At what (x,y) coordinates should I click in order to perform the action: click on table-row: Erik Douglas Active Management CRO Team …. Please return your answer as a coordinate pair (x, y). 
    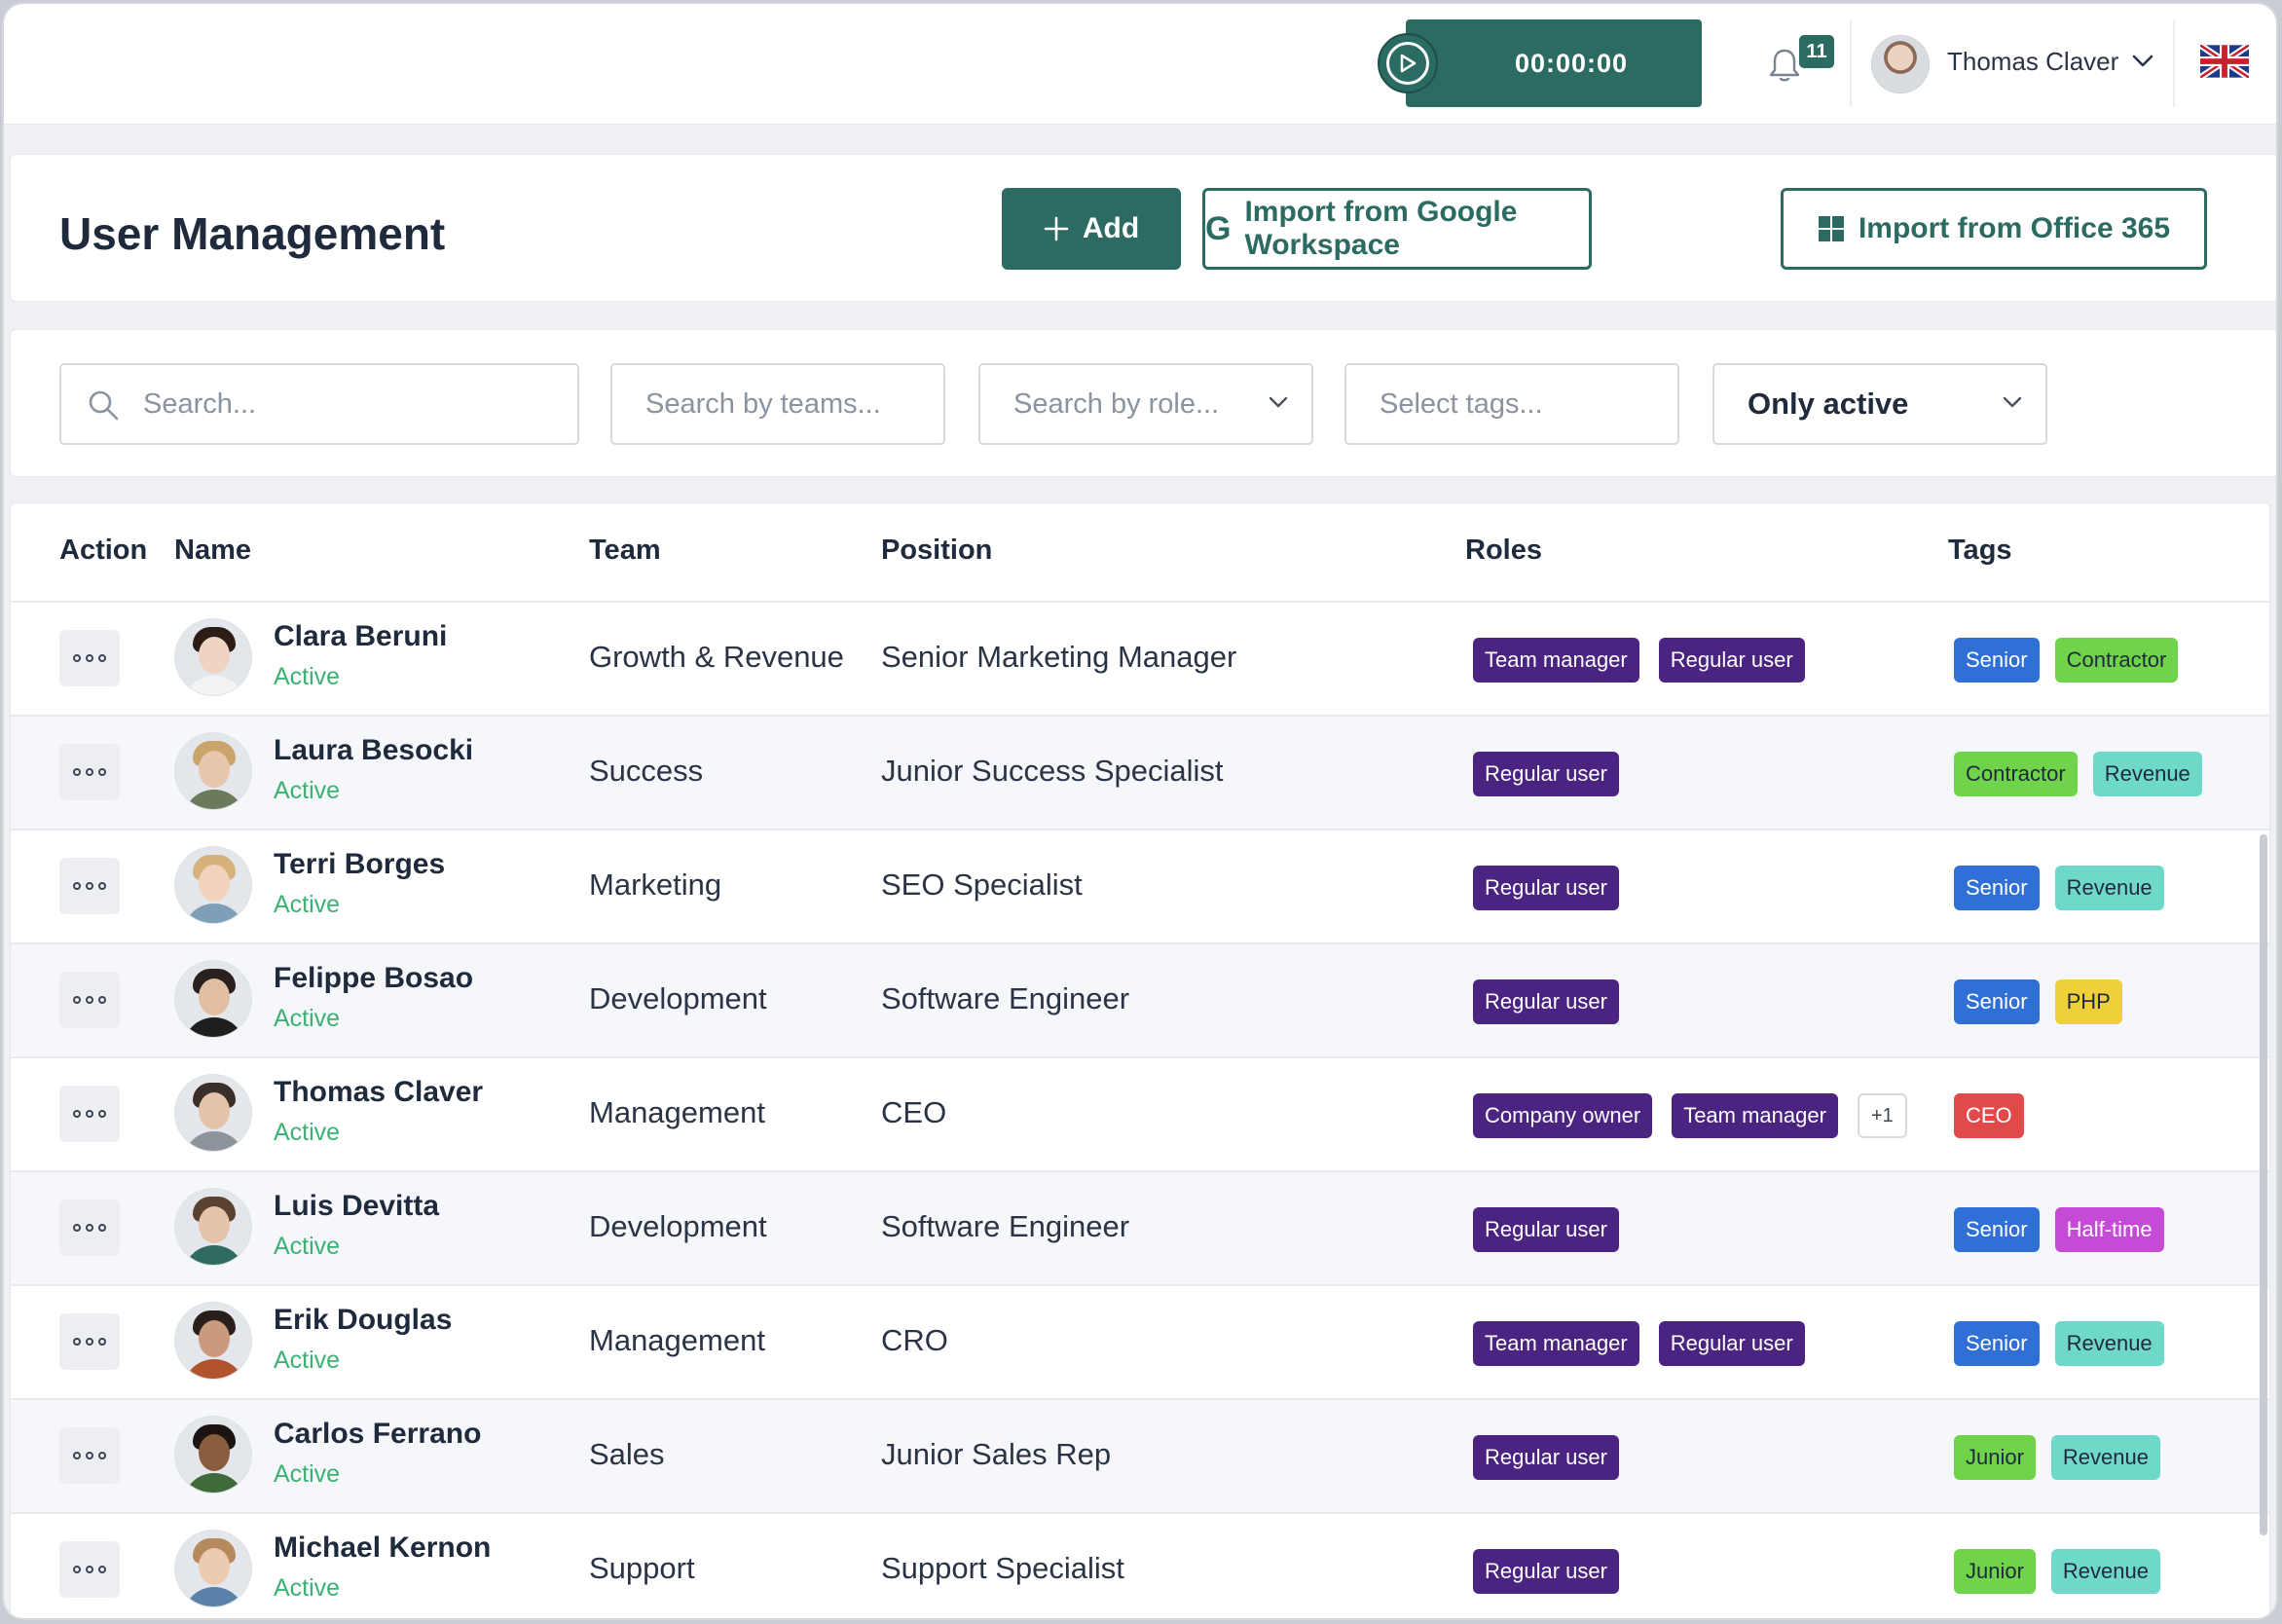
    Looking at the image, I should click on (1140, 1341).